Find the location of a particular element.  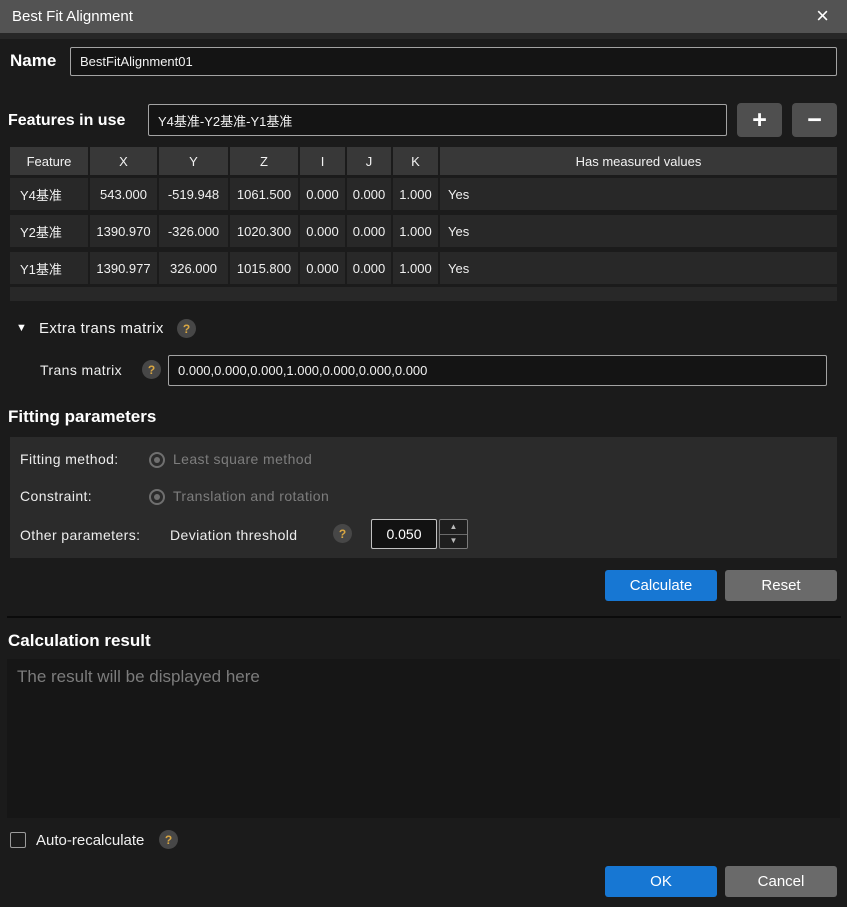

title-bar: Best Fit Alignment × is located at coordinates (423, 16).